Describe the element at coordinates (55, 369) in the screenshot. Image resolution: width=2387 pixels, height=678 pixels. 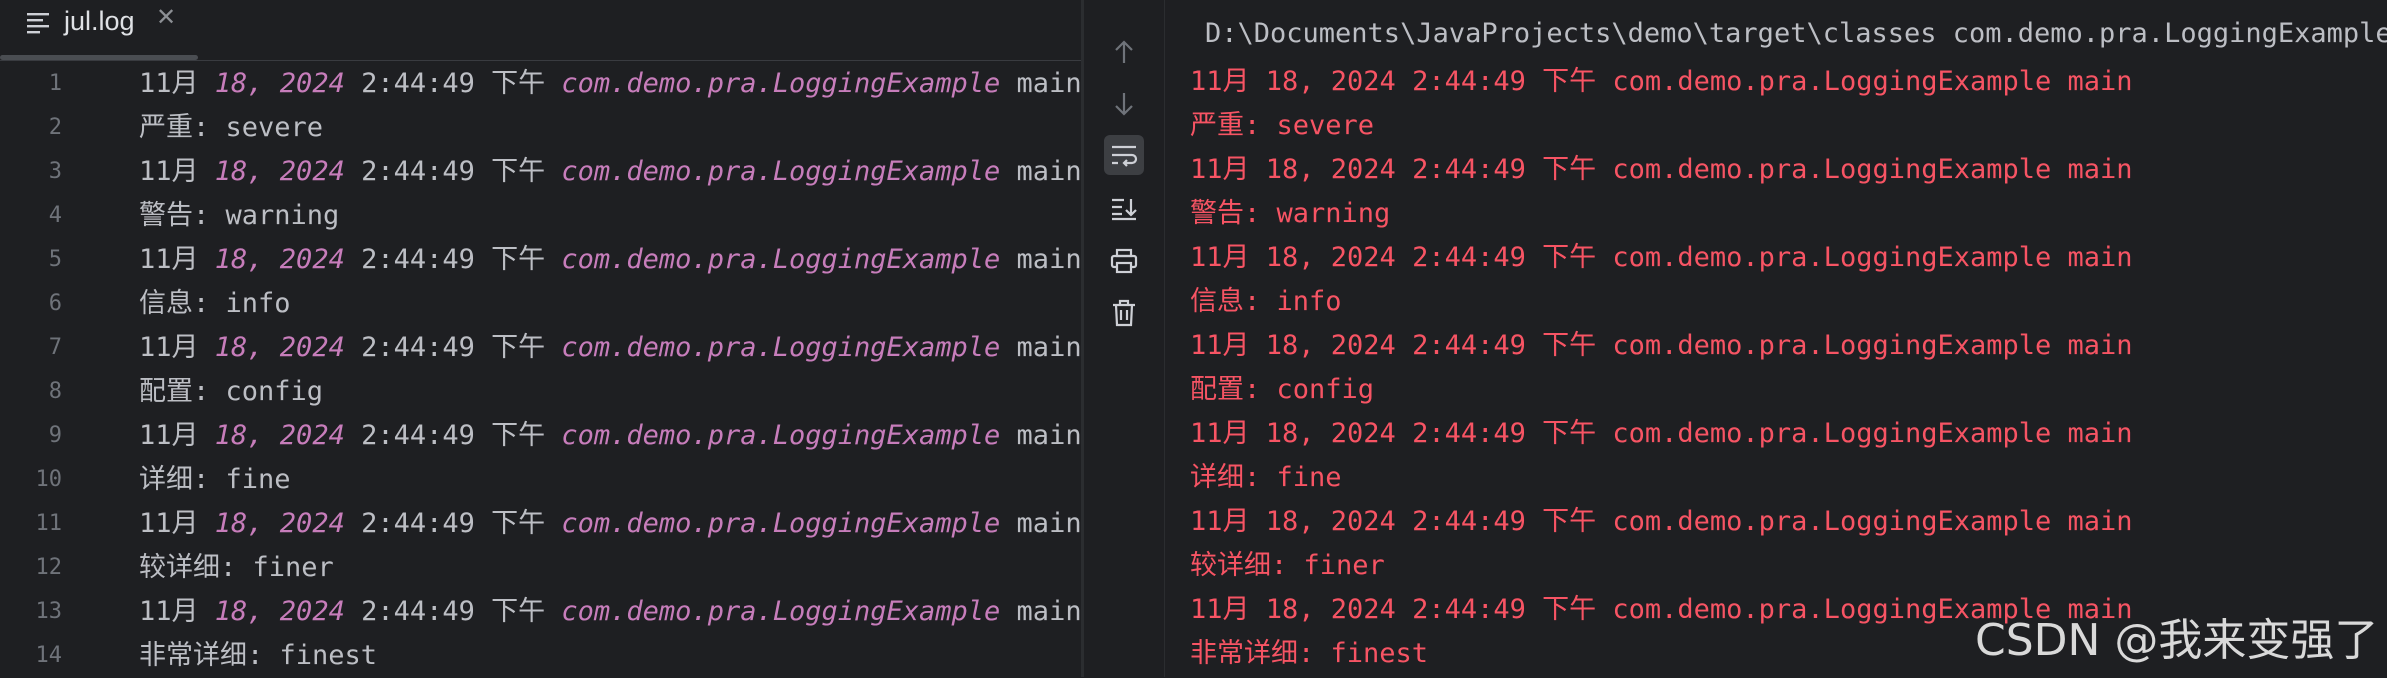
I see `line-number-gutter: 1 2 3 4 5 6 7 8 9 10 11 12 13 14` at that location.